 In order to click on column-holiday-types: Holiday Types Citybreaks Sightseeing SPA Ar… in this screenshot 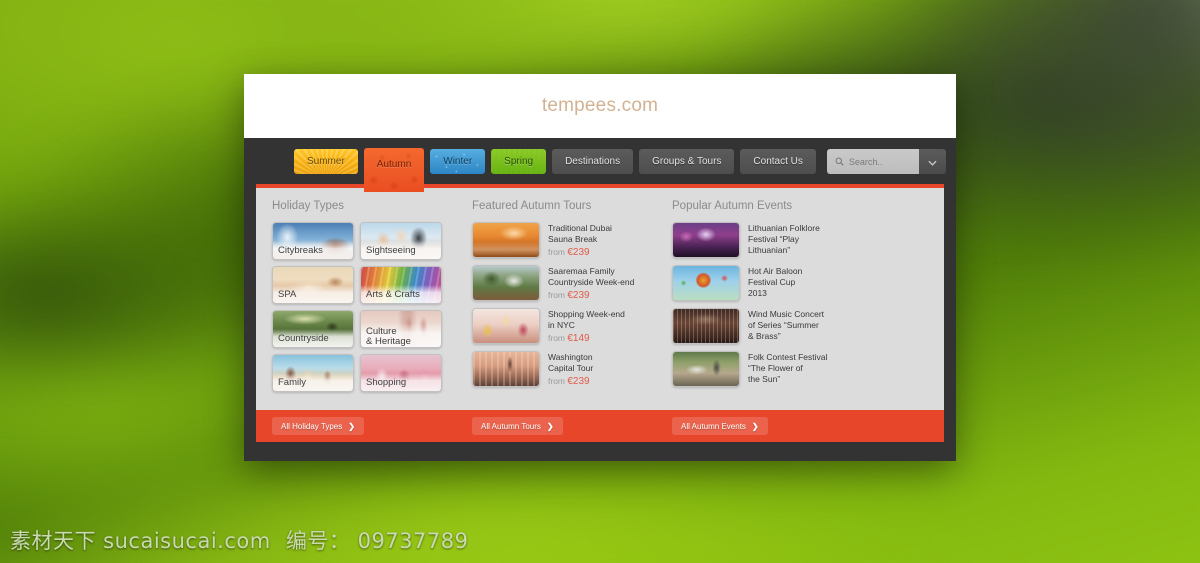, I will do `click(372, 305)`.